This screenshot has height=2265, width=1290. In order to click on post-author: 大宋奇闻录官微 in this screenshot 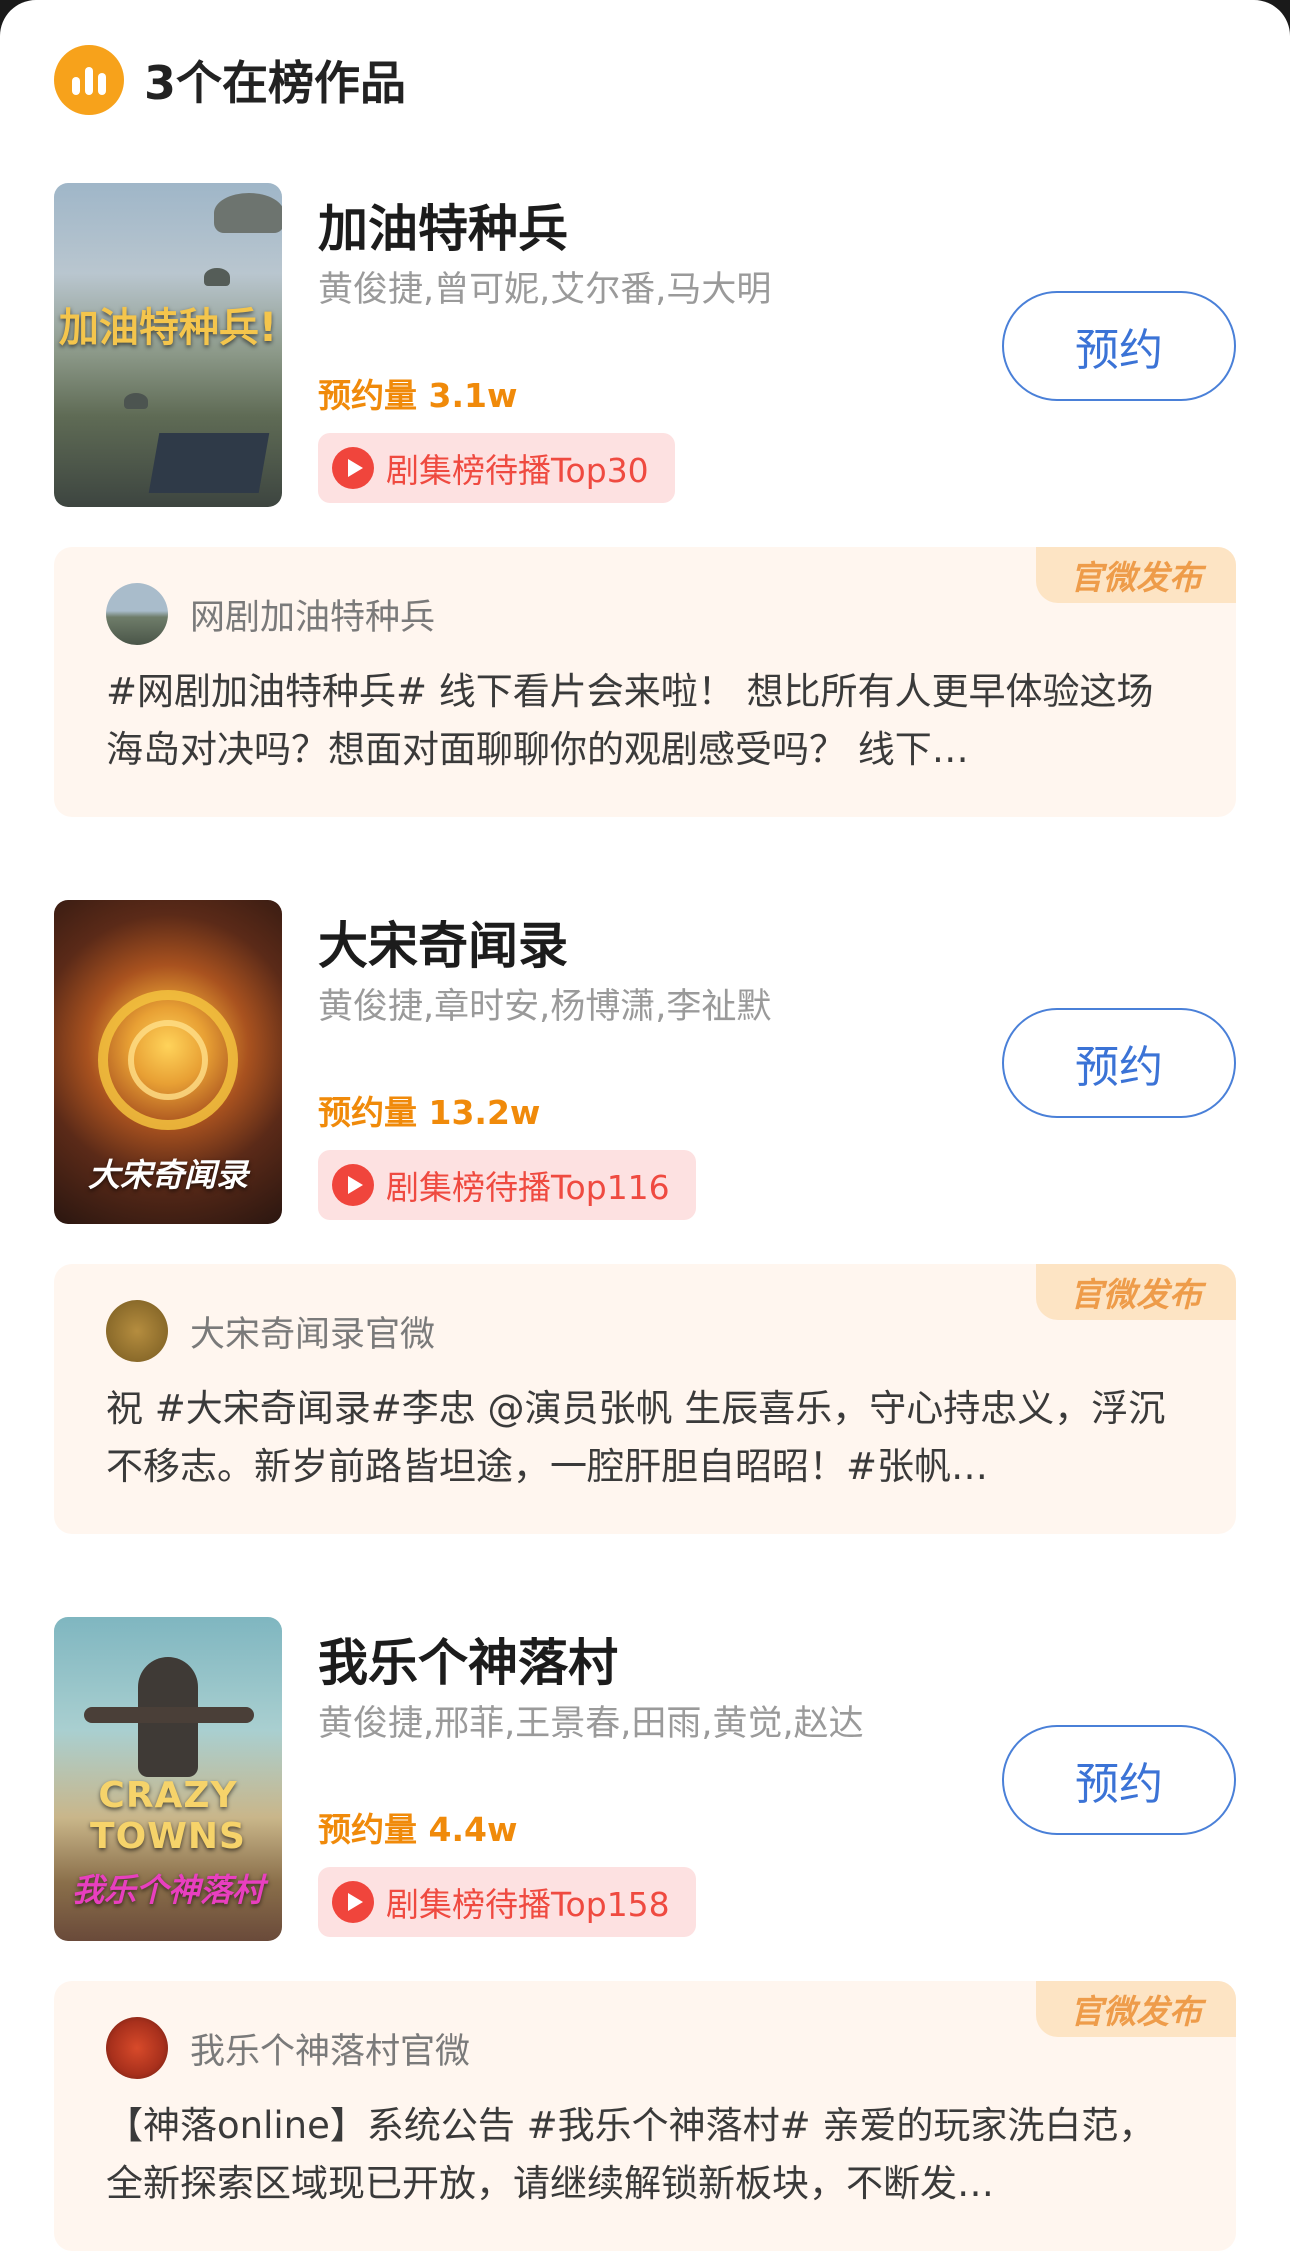, I will do `click(270, 1331)`.